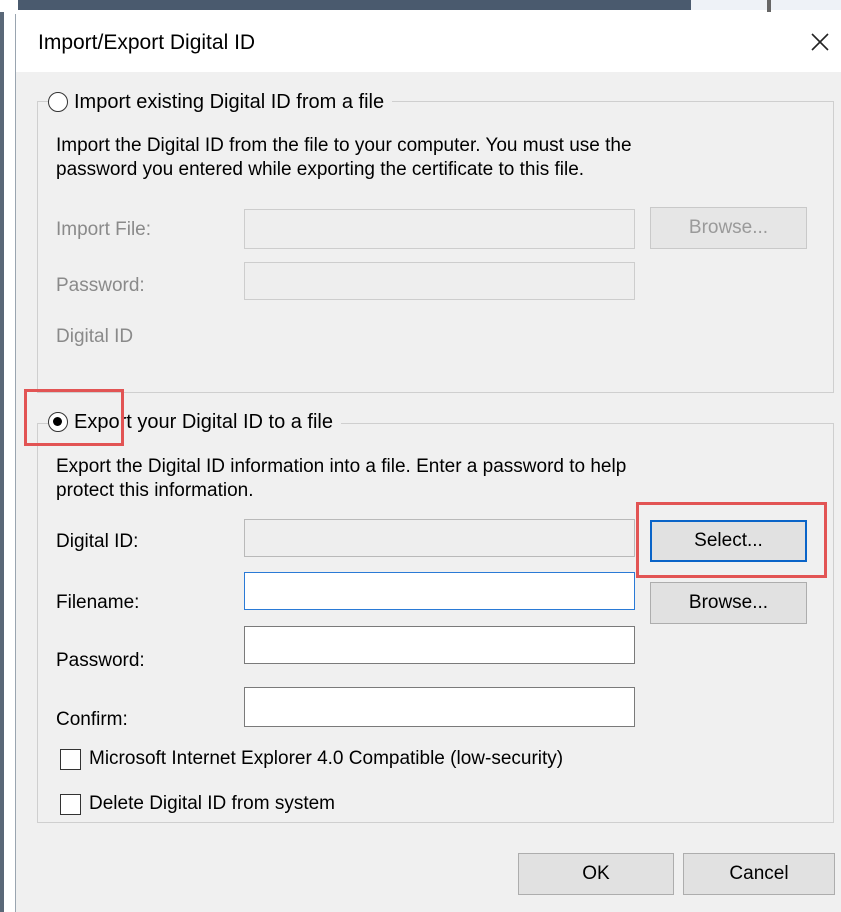  Describe the element at coordinates (104, 229) in the screenshot. I see `import-file-label: Import File:` at that location.